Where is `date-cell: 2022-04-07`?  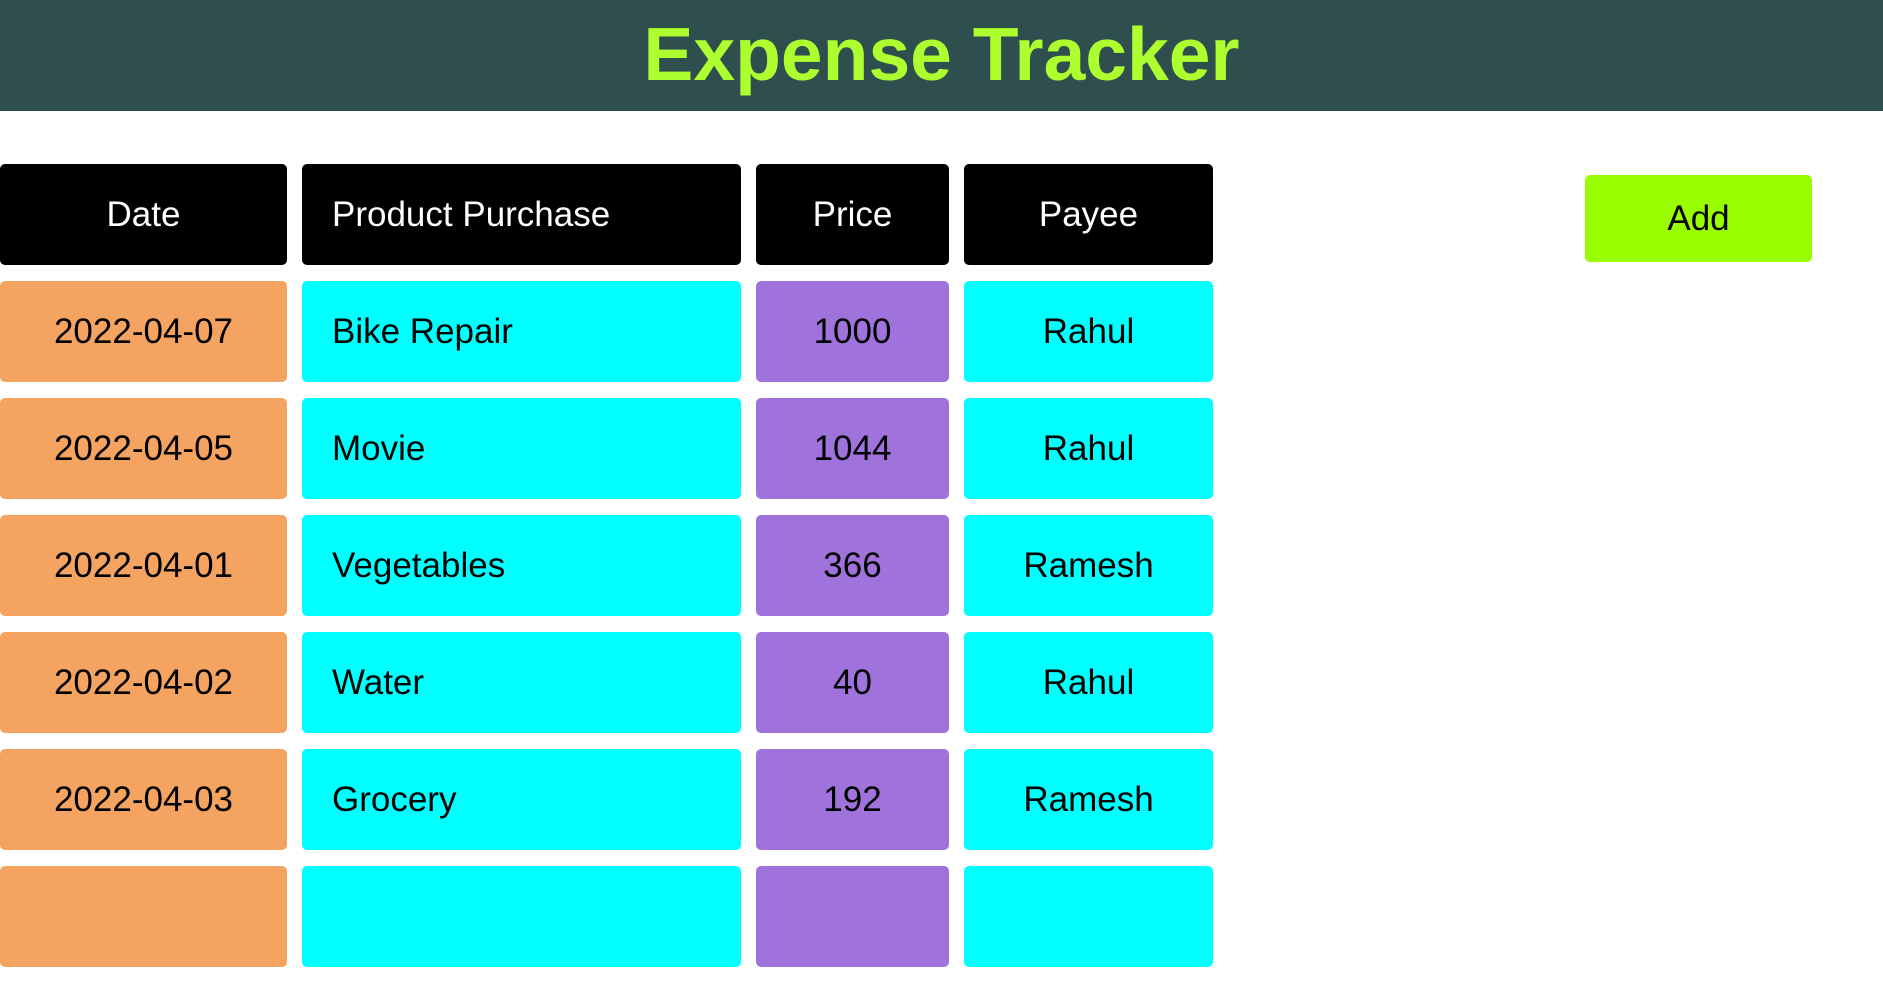 date-cell: 2022-04-07 is located at coordinates (143, 331).